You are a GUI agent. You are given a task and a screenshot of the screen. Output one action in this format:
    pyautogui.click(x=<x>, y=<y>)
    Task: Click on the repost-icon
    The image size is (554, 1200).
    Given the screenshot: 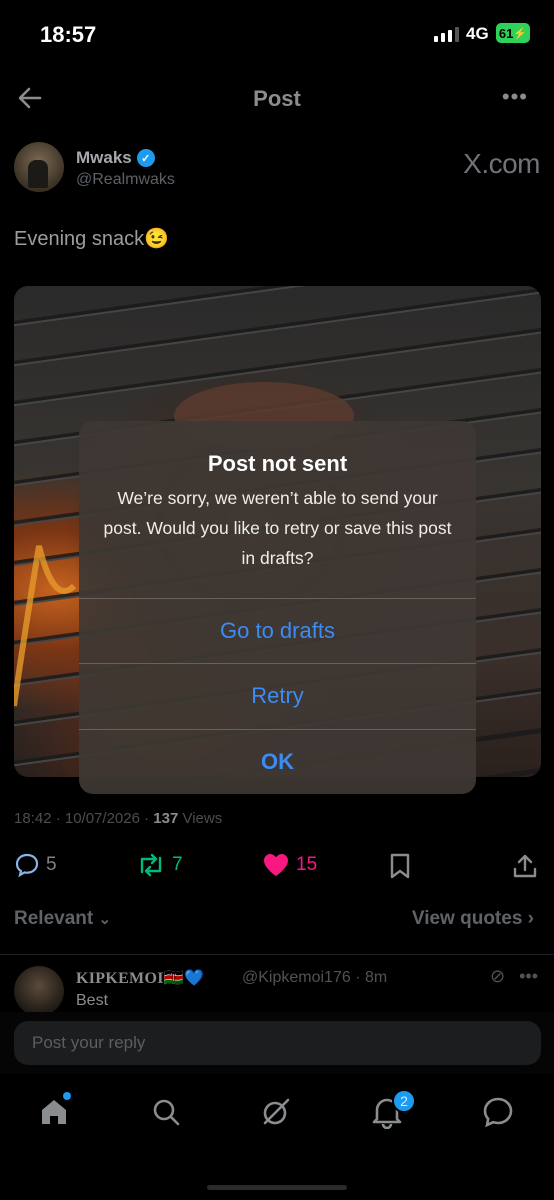 What is the action you would take?
    pyautogui.click(x=151, y=865)
    